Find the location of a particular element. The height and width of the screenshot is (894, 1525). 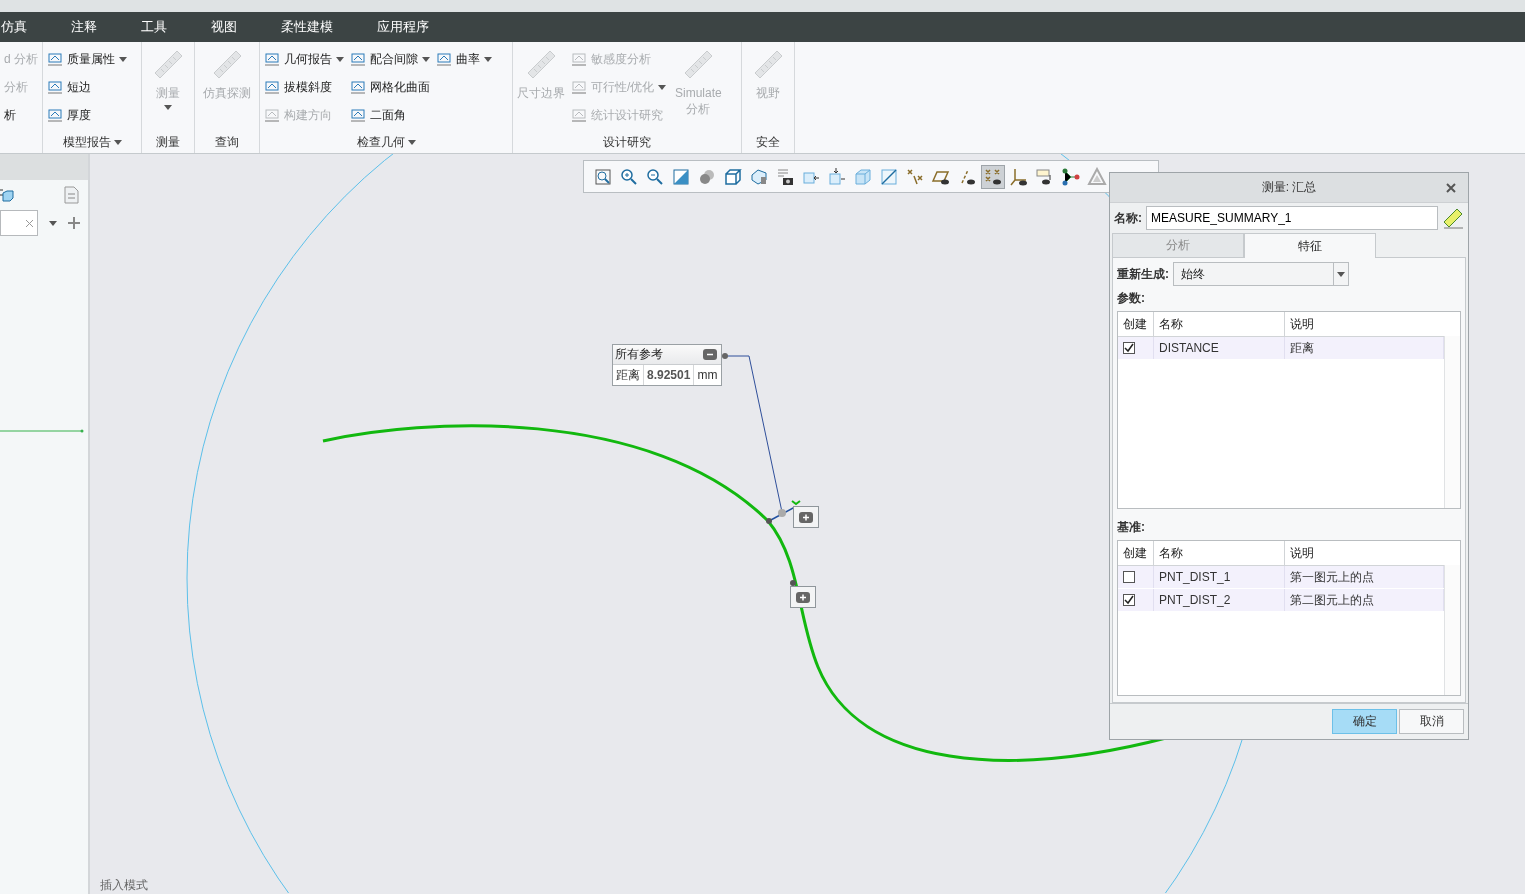

measure-label: 距离 is located at coordinates (628, 375).